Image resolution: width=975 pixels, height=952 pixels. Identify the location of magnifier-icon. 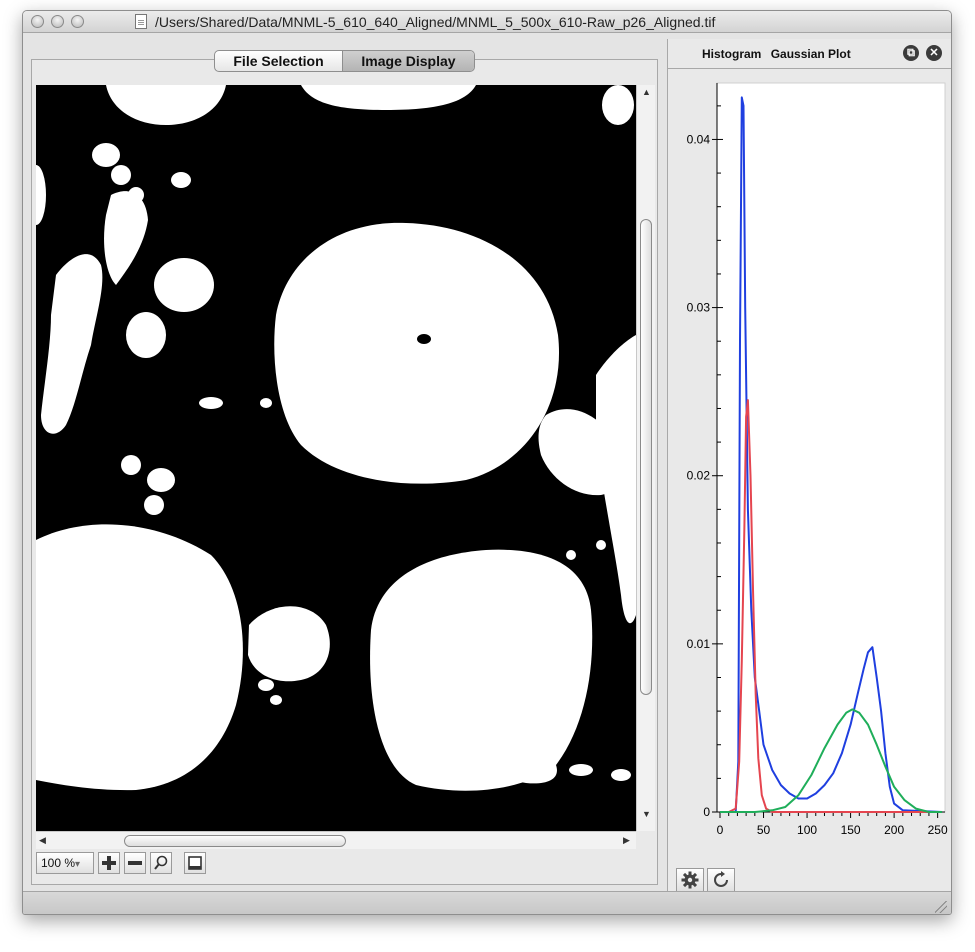
(161, 862).